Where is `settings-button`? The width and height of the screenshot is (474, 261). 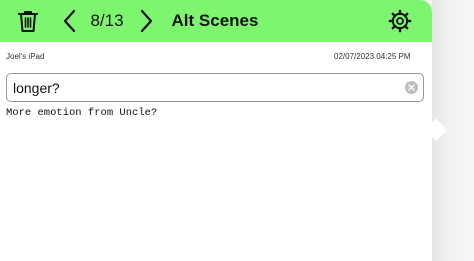 settings-button is located at coordinates (400, 21).